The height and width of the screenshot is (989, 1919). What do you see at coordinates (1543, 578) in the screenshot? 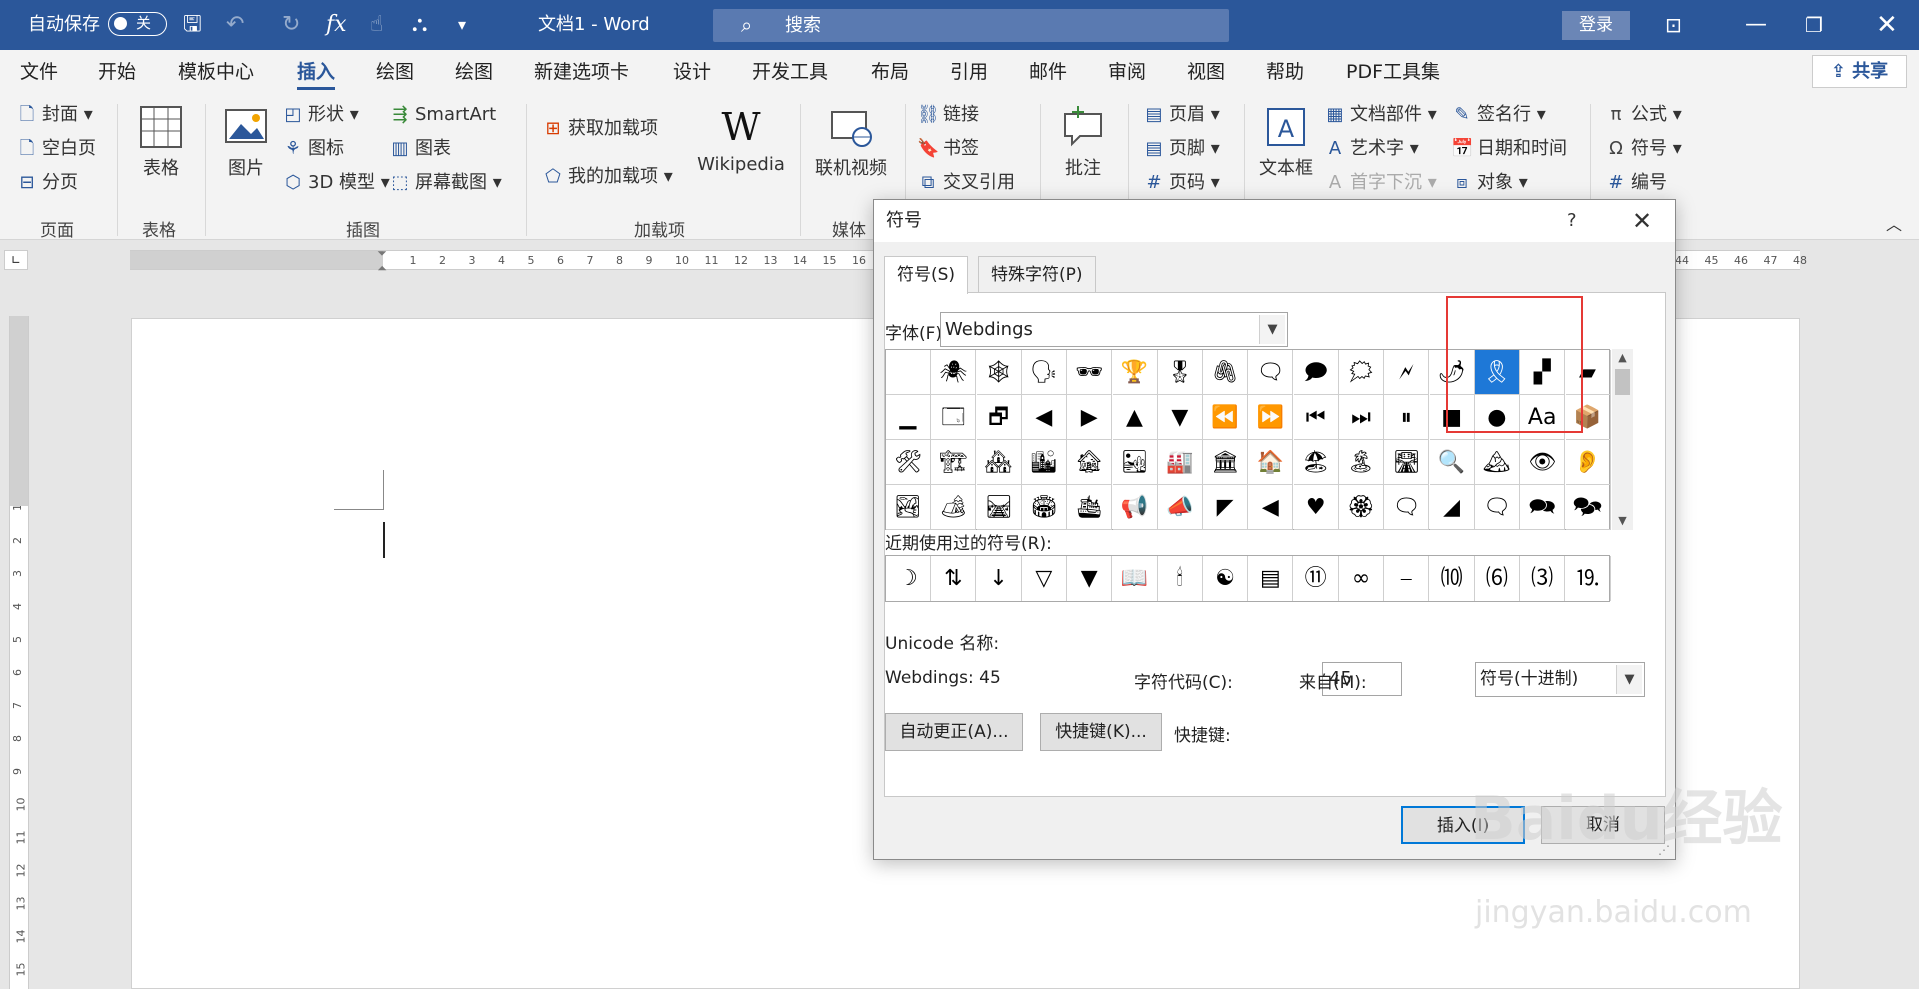
I see `recent-symbol-cell: ⑶` at bounding box center [1543, 578].